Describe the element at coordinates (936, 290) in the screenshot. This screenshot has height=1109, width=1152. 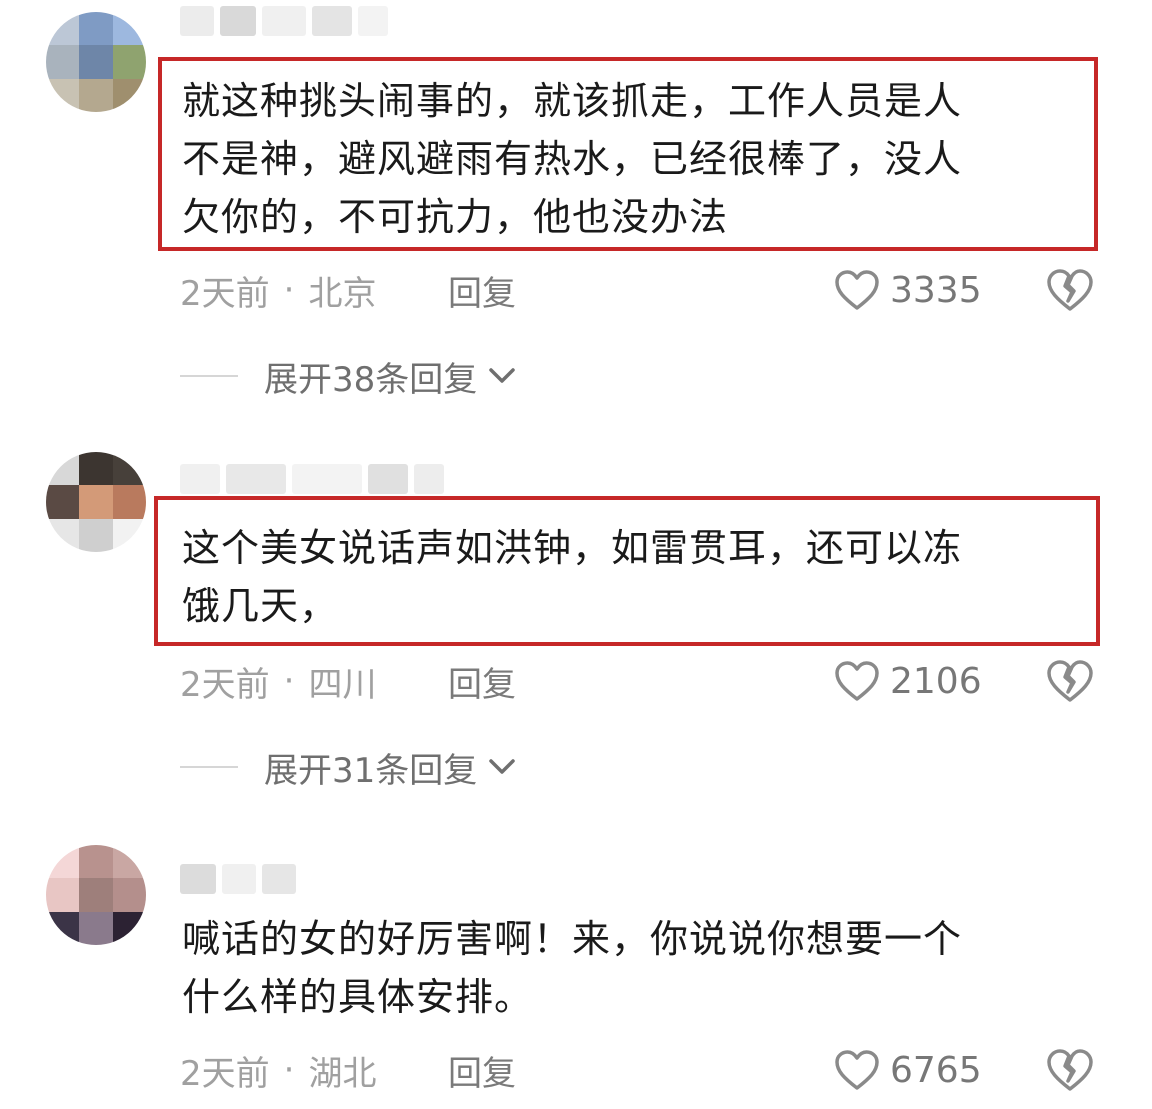
I see `like-count: 3335` at that location.